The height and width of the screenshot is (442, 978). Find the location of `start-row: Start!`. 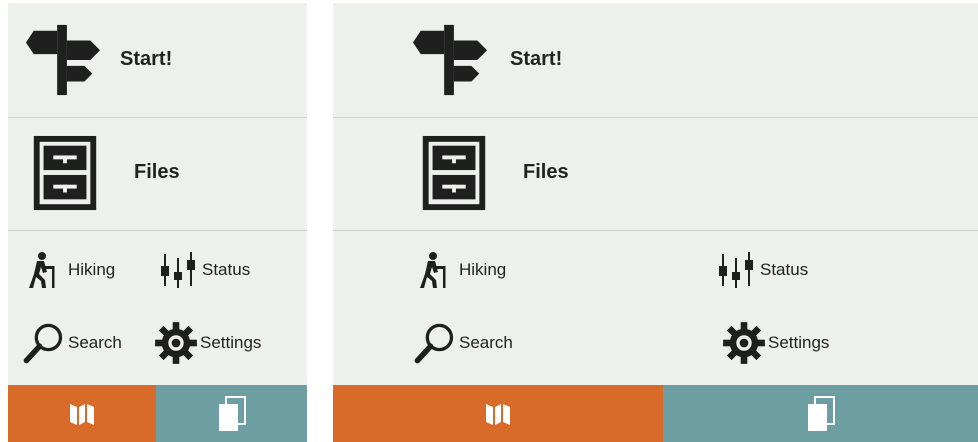

start-row: Start! is located at coordinates (157, 60).